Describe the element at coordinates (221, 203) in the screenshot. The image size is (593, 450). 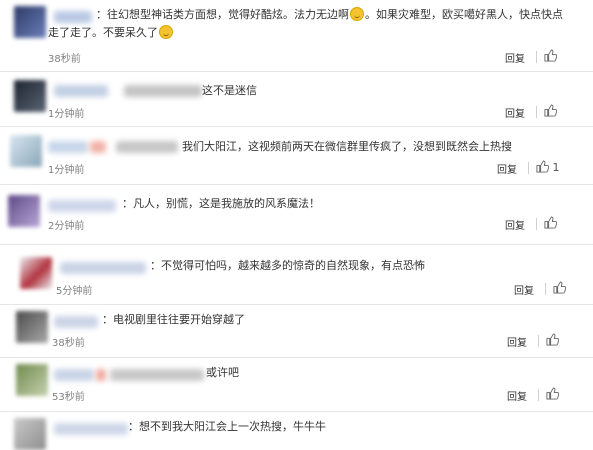
I see `comment-text: ：凡人，别慌，这是我施放的风系魔法！` at that location.